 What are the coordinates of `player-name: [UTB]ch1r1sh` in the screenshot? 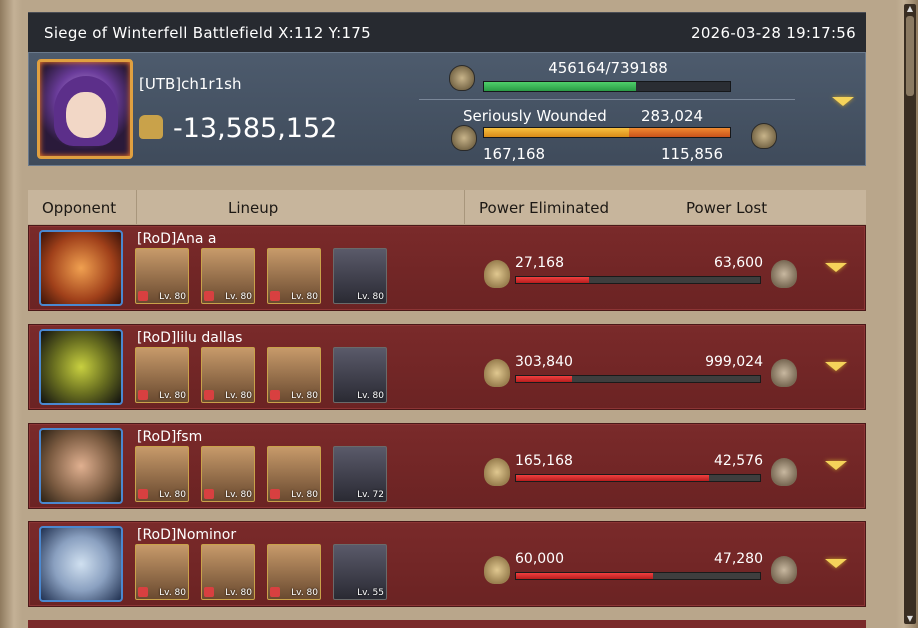 It's located at (190, 84).